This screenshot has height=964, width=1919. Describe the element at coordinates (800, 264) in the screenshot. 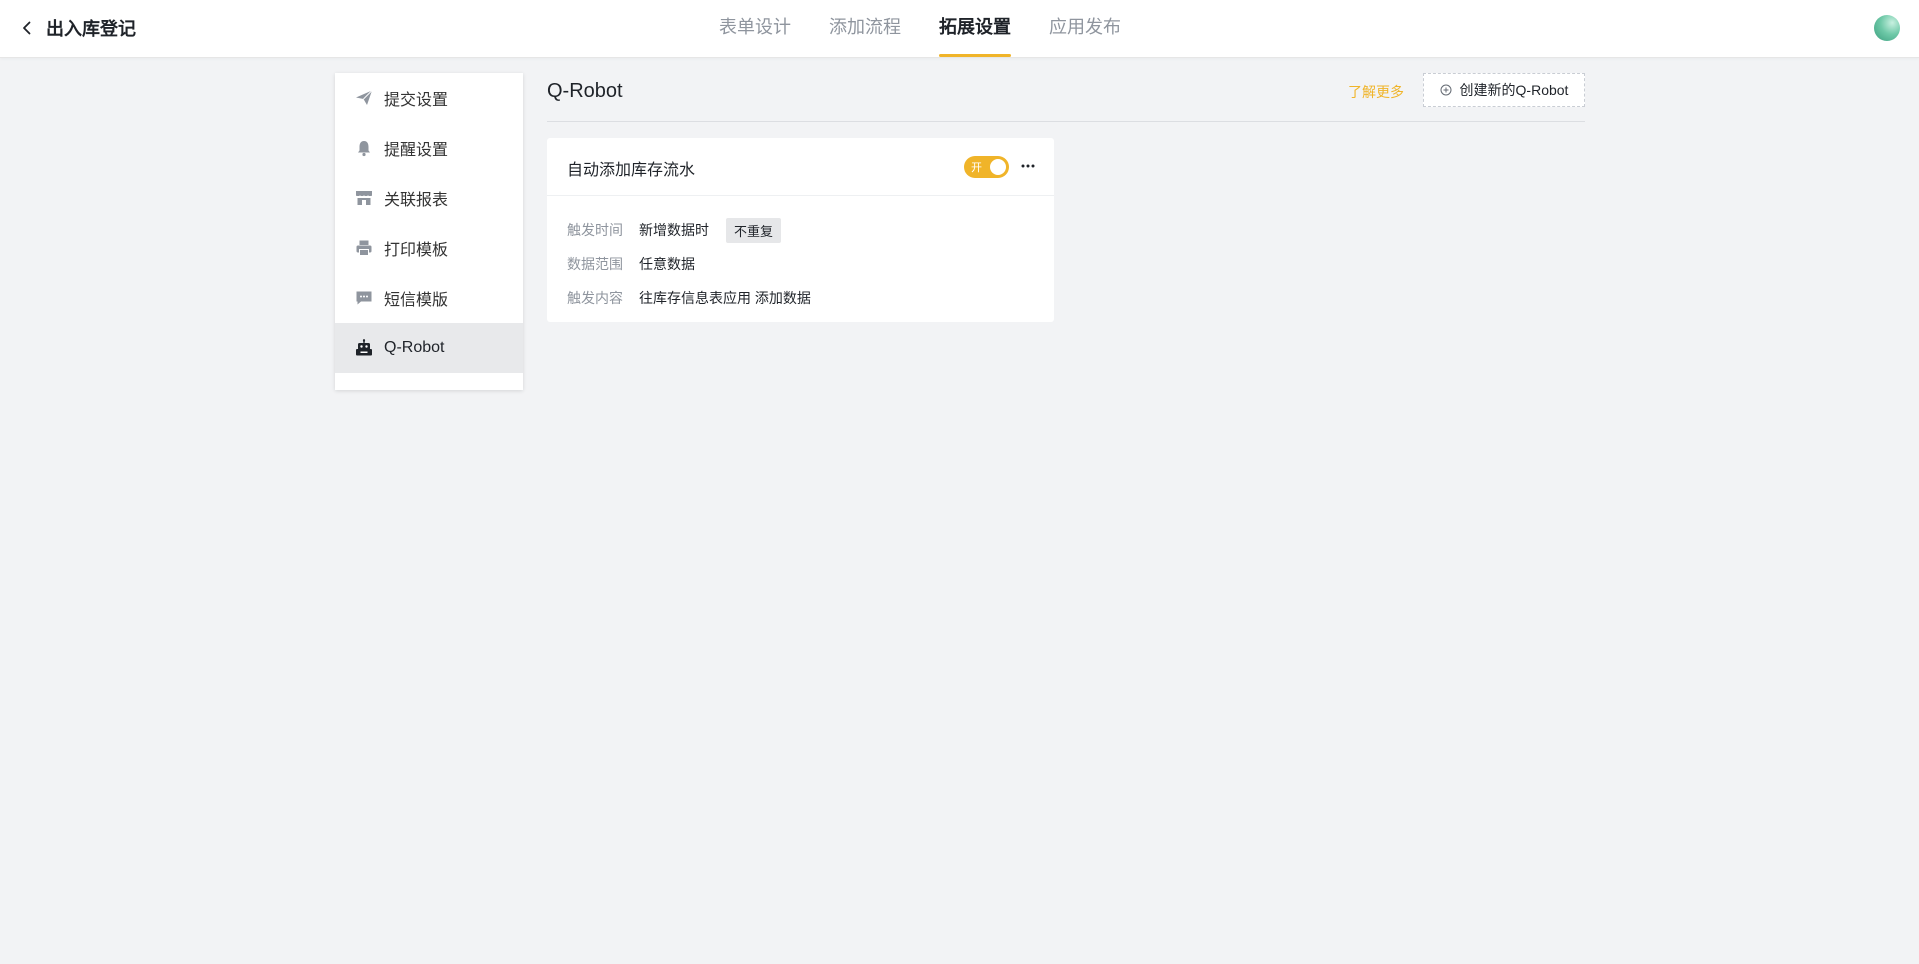

I see `detail-row-data-scope: 数据范围 任意数据` at that location.